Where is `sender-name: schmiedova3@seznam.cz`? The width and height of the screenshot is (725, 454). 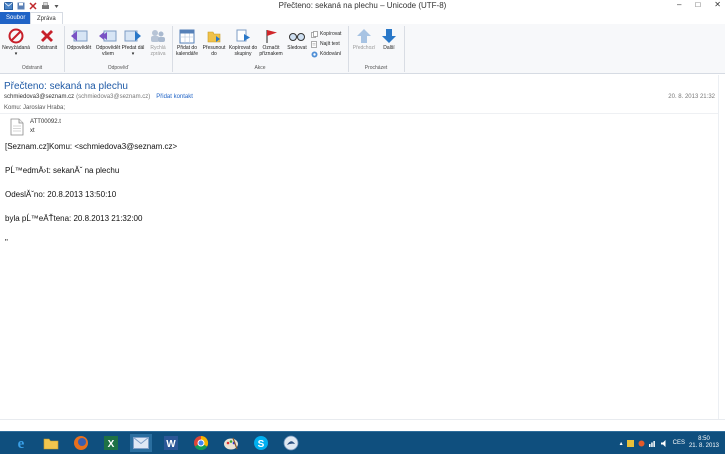
sender-name: schmiedova3@seznam.cz is located at coordinates (39, 97).